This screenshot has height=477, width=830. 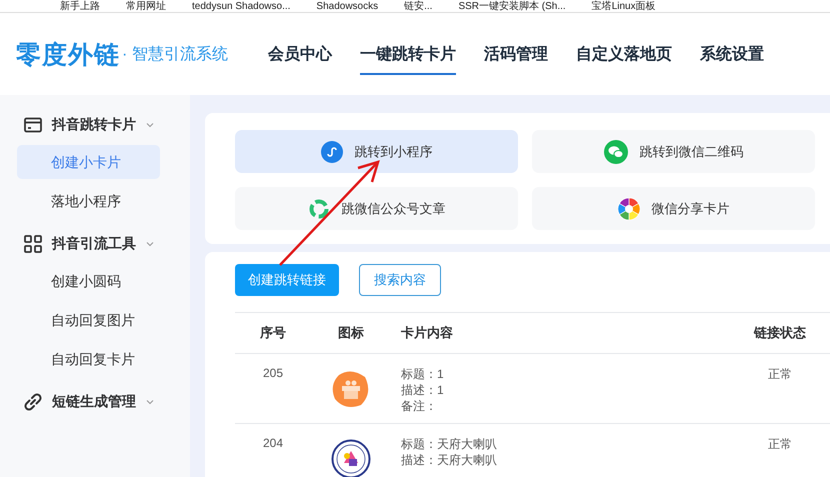 I want to click on option-tile: 微信分享卡片, so click(x=673, y=208).